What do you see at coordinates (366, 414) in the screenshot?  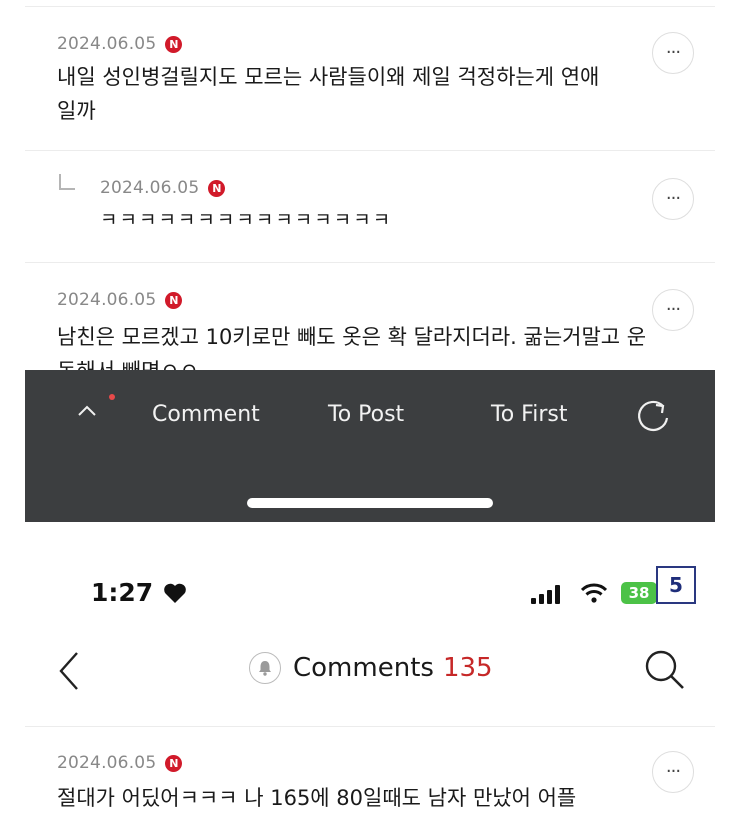 I see `to-post-button: To Post` at bounding box center [366, 414].